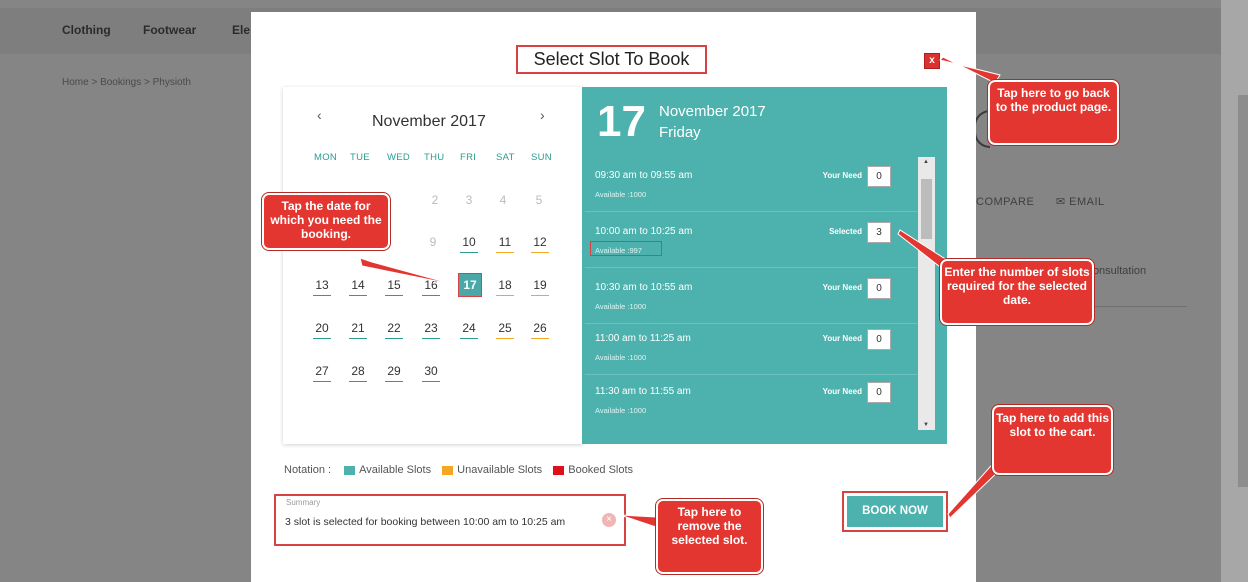  I want to click on remove-callout-arrow, so click(638, 521).